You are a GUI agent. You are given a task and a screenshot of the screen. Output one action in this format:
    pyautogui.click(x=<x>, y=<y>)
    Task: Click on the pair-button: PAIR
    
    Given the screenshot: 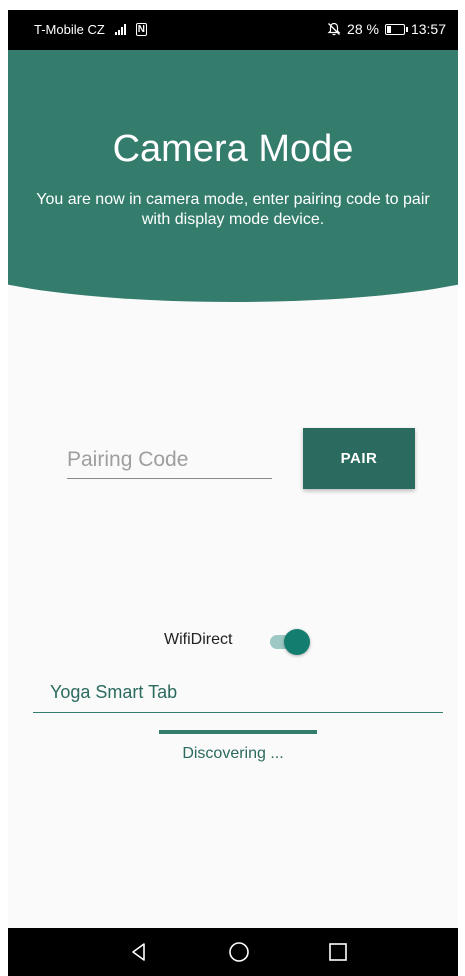 What is the action you would take?
    pyautogui.click(x=359, y=458)
    